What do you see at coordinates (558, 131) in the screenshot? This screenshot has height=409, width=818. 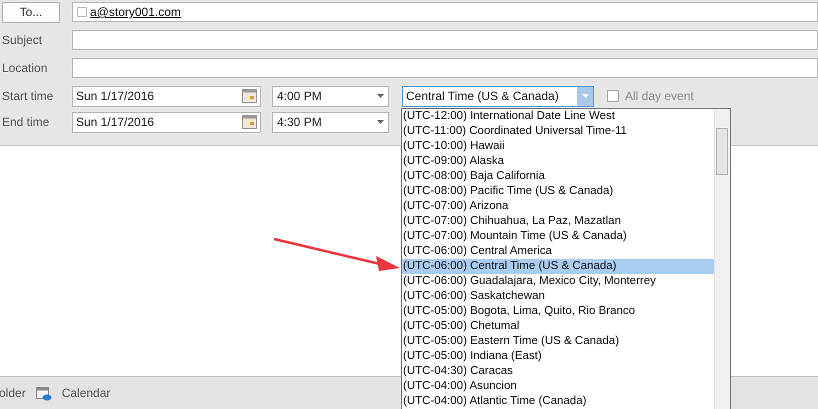 I see `timezone-option: (UTC-11:00) Coordinated Universal Time-11` at bounding box center [558, 131].